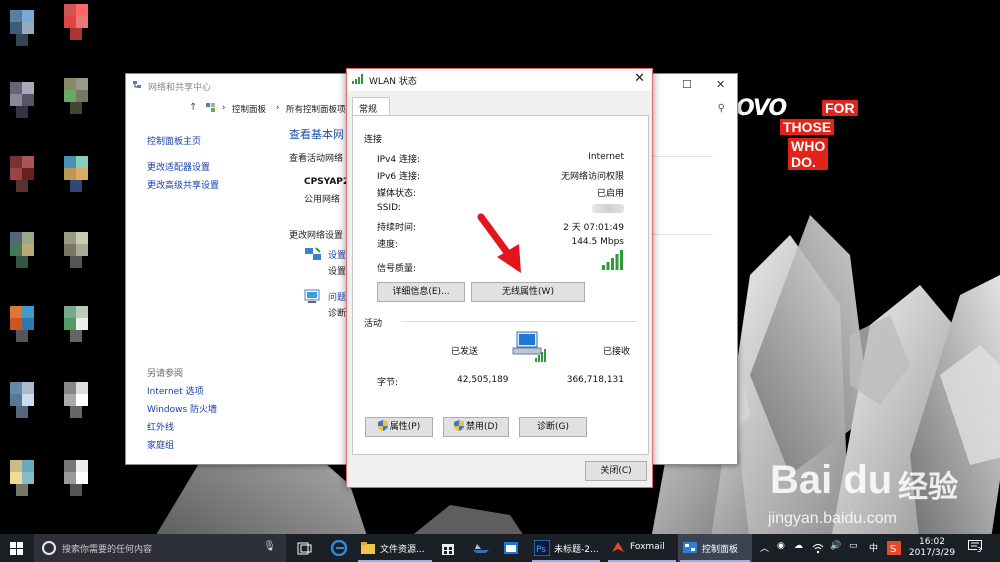 The height and width of the screenshot is (562, 1000). I want to click on disable-button: 禁用(D), so click(476, 427).